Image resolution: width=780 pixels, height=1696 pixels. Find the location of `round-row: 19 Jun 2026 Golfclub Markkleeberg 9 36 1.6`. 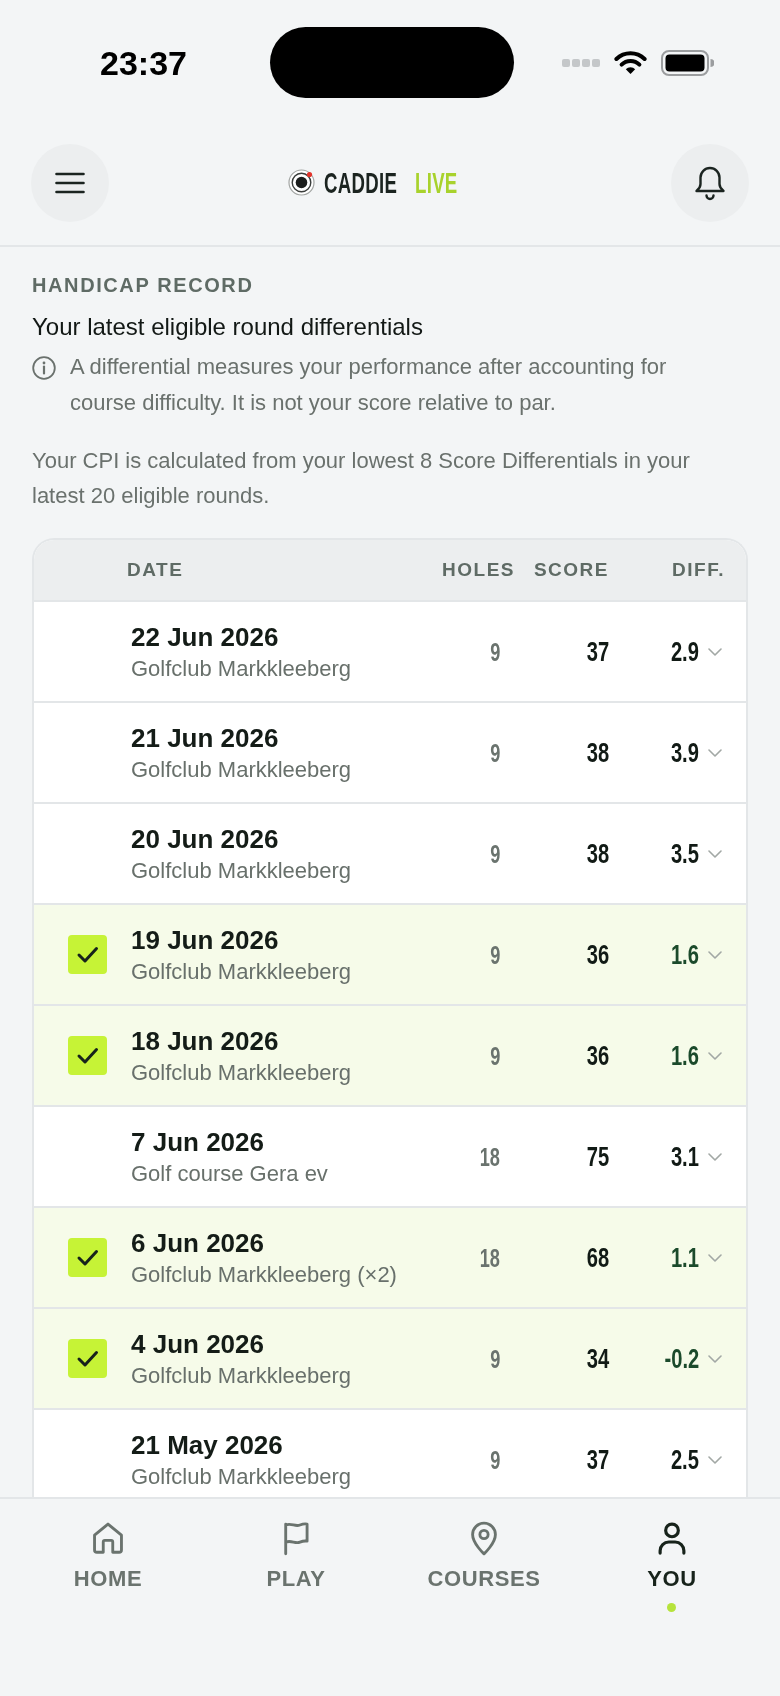

round-row: 19 Jun 2026 Golfclub Markkleeberg 9 36 1.6 is located at coordinates (390, 955).